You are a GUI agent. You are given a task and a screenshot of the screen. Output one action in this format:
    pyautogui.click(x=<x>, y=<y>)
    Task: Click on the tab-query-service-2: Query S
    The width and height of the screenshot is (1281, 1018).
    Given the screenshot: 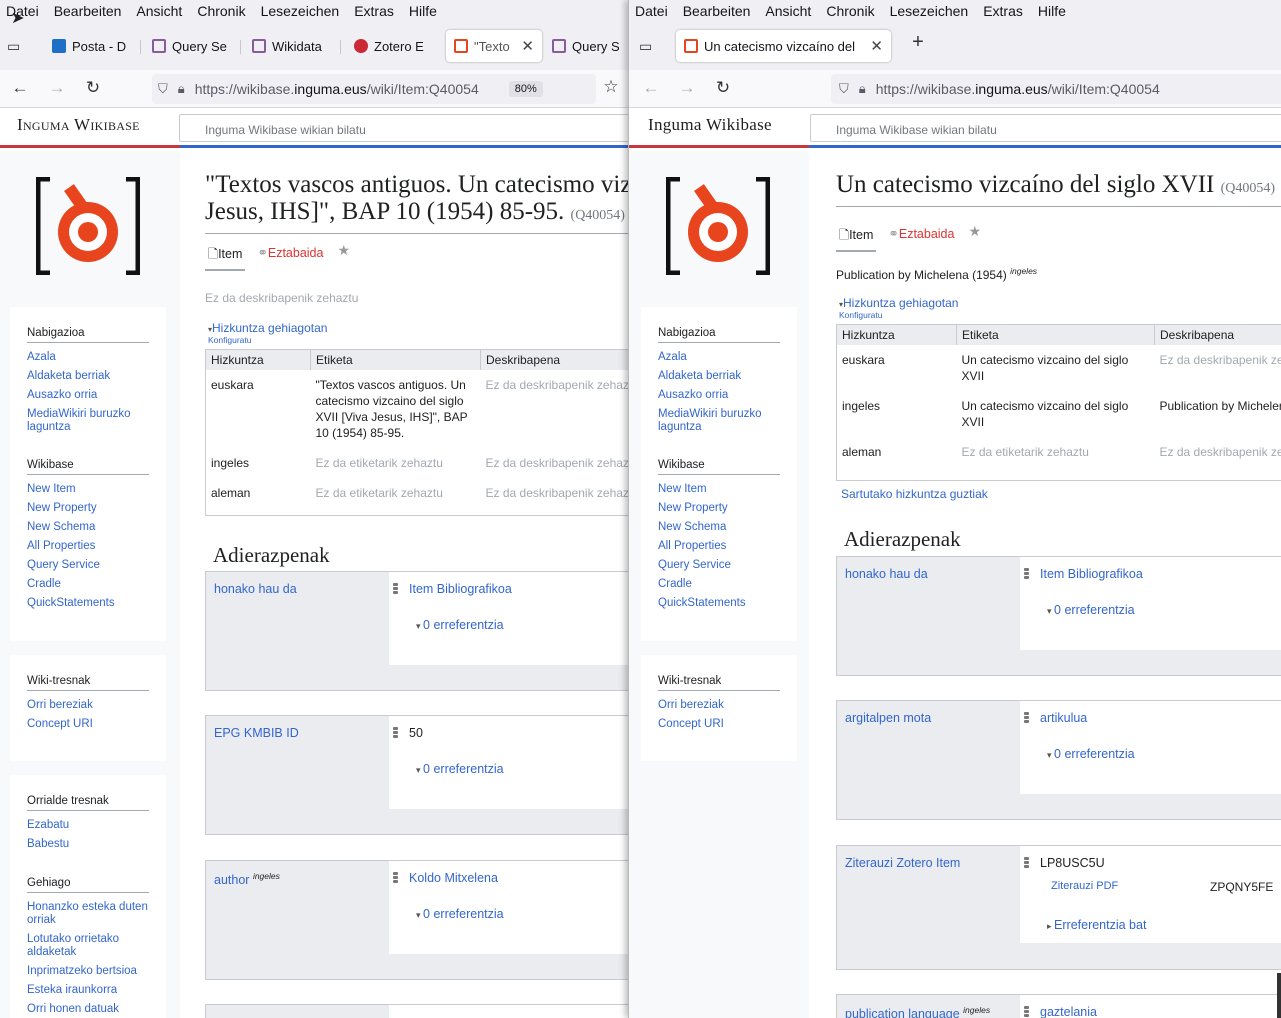 What is the action you would take?
    pyautogui.click(x=590, y=46)
    